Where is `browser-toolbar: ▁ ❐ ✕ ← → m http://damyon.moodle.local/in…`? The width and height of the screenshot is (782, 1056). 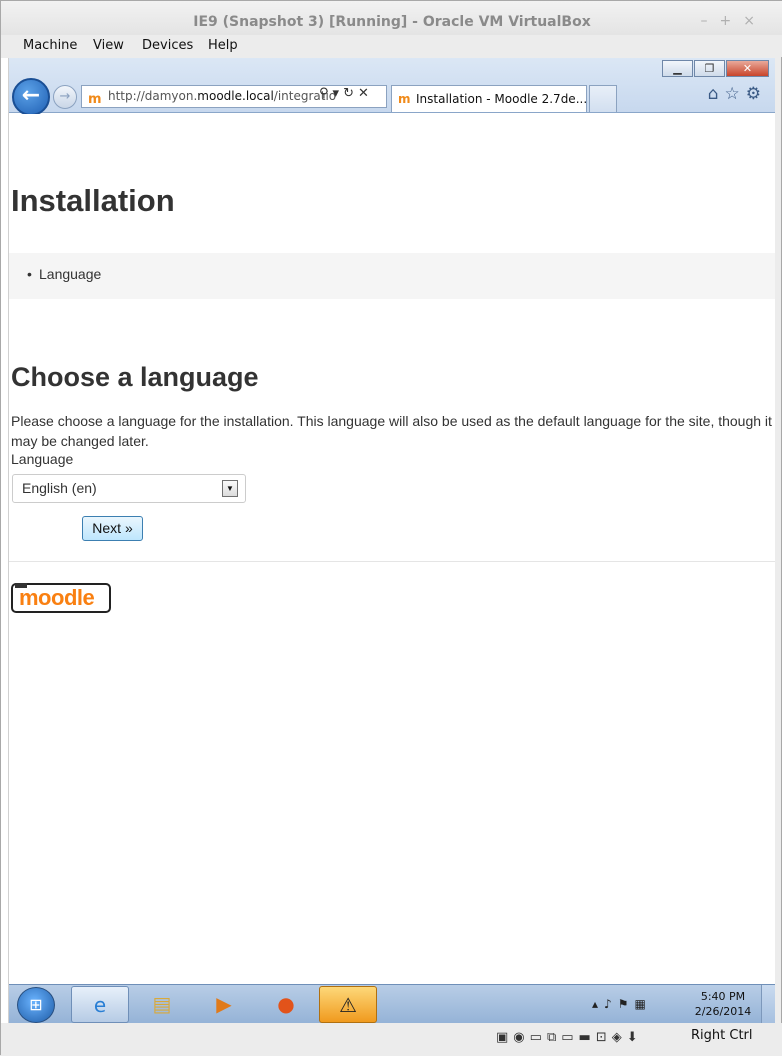
browser-toolbar: ▁ ❐ ✕ ← → m http://damyon.moodle.local/in… is located at coordinates (392, 87).